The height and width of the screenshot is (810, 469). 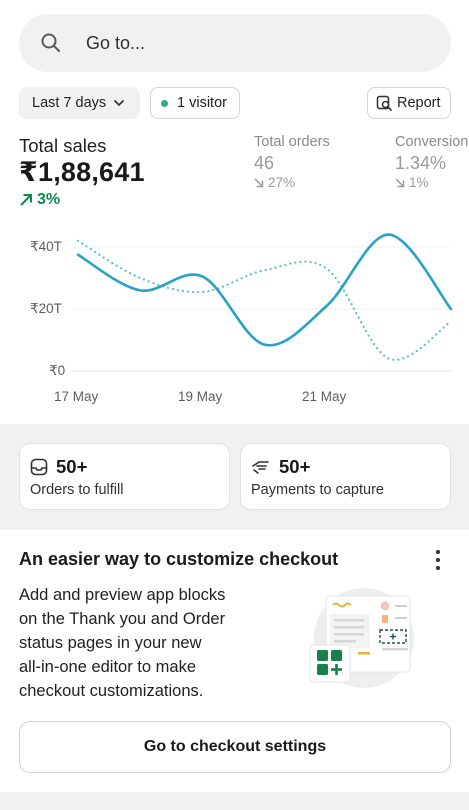 What do you see at coordinates (235, 747) in the screenshot?
I see `checkout-settings-button: Go to checkout settings` at bounding box center [235, 747].